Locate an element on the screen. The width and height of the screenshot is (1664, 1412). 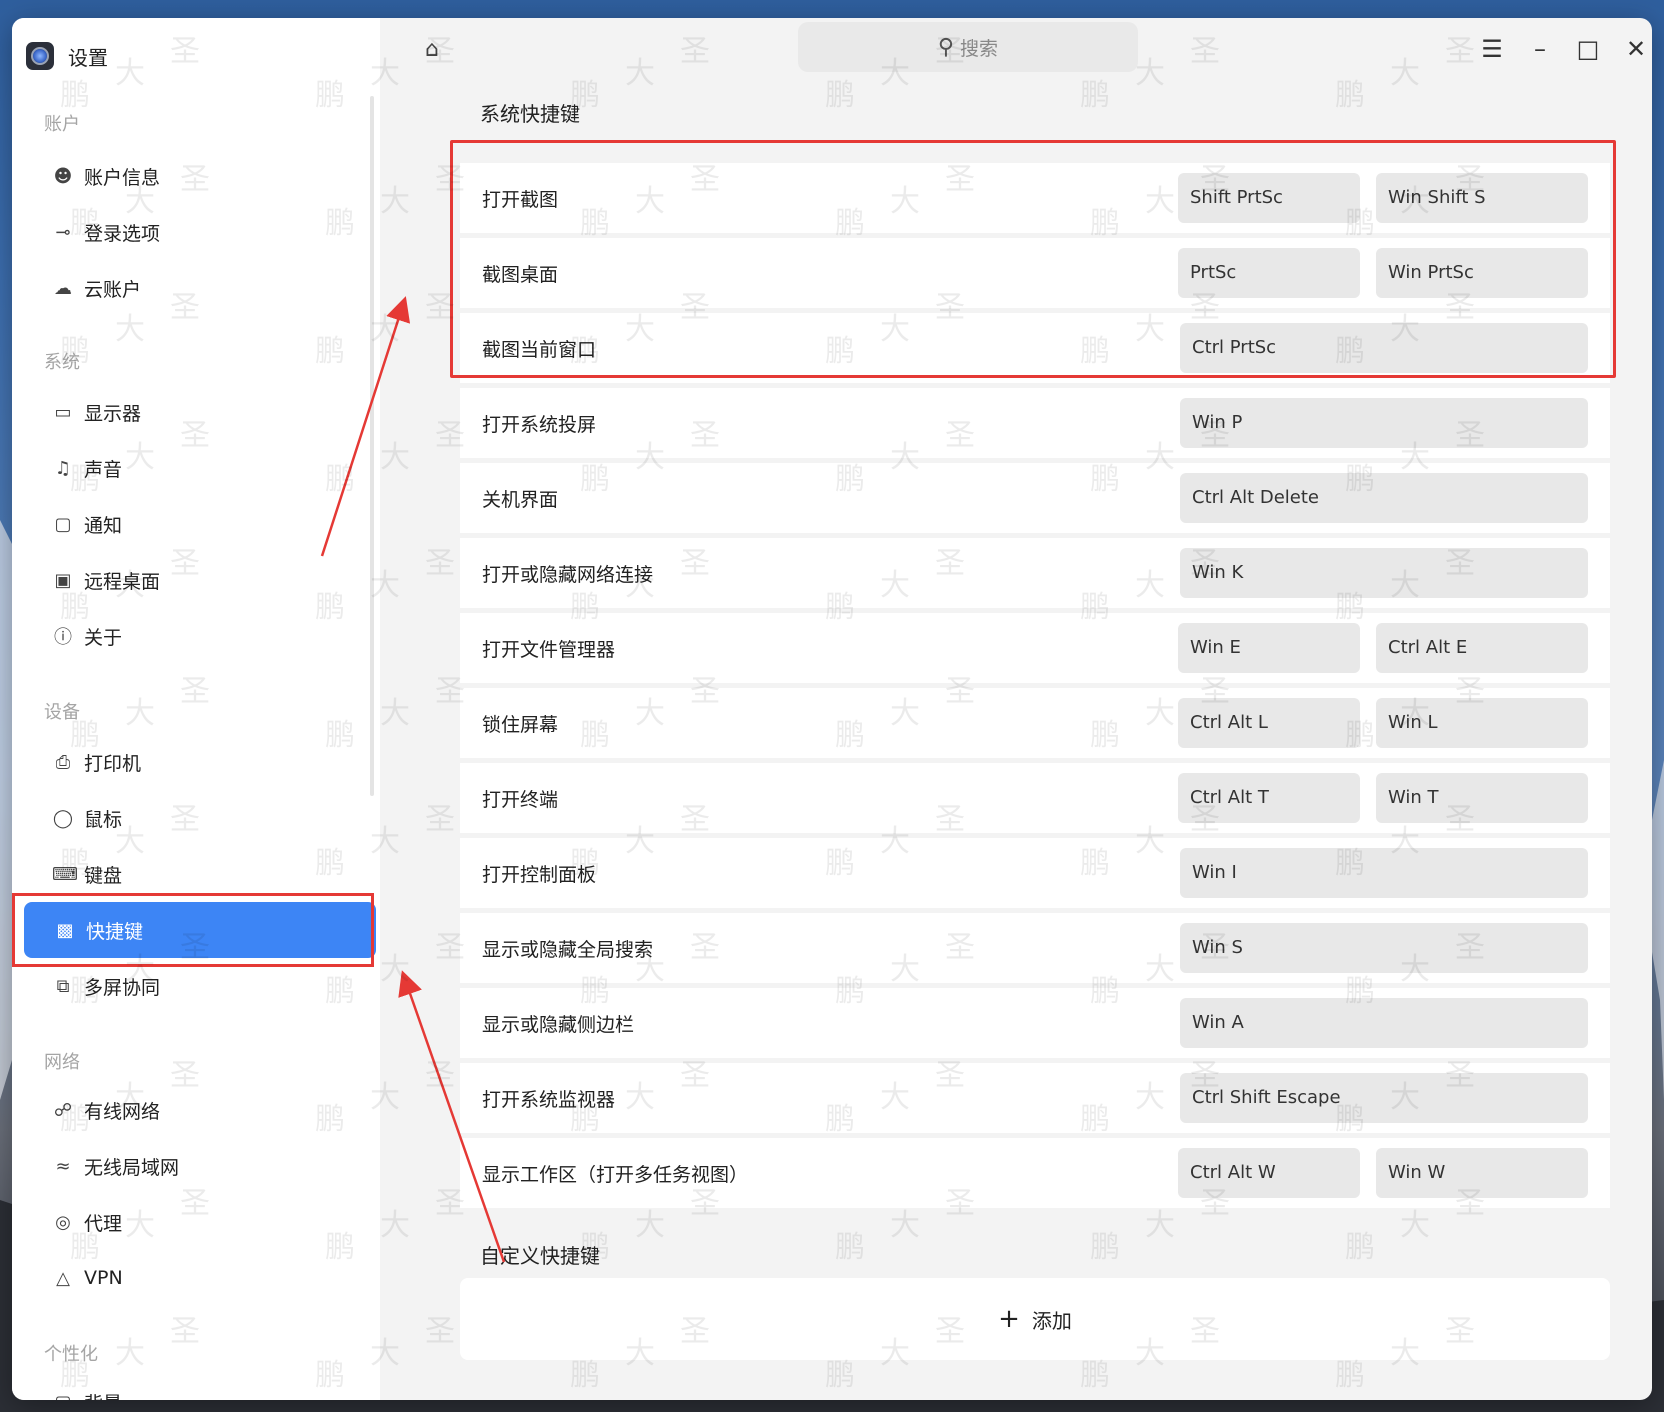
shortcut-row: 打开文件管理器 Win E Ctrl Alt E is located at coordinates (1035, 648).